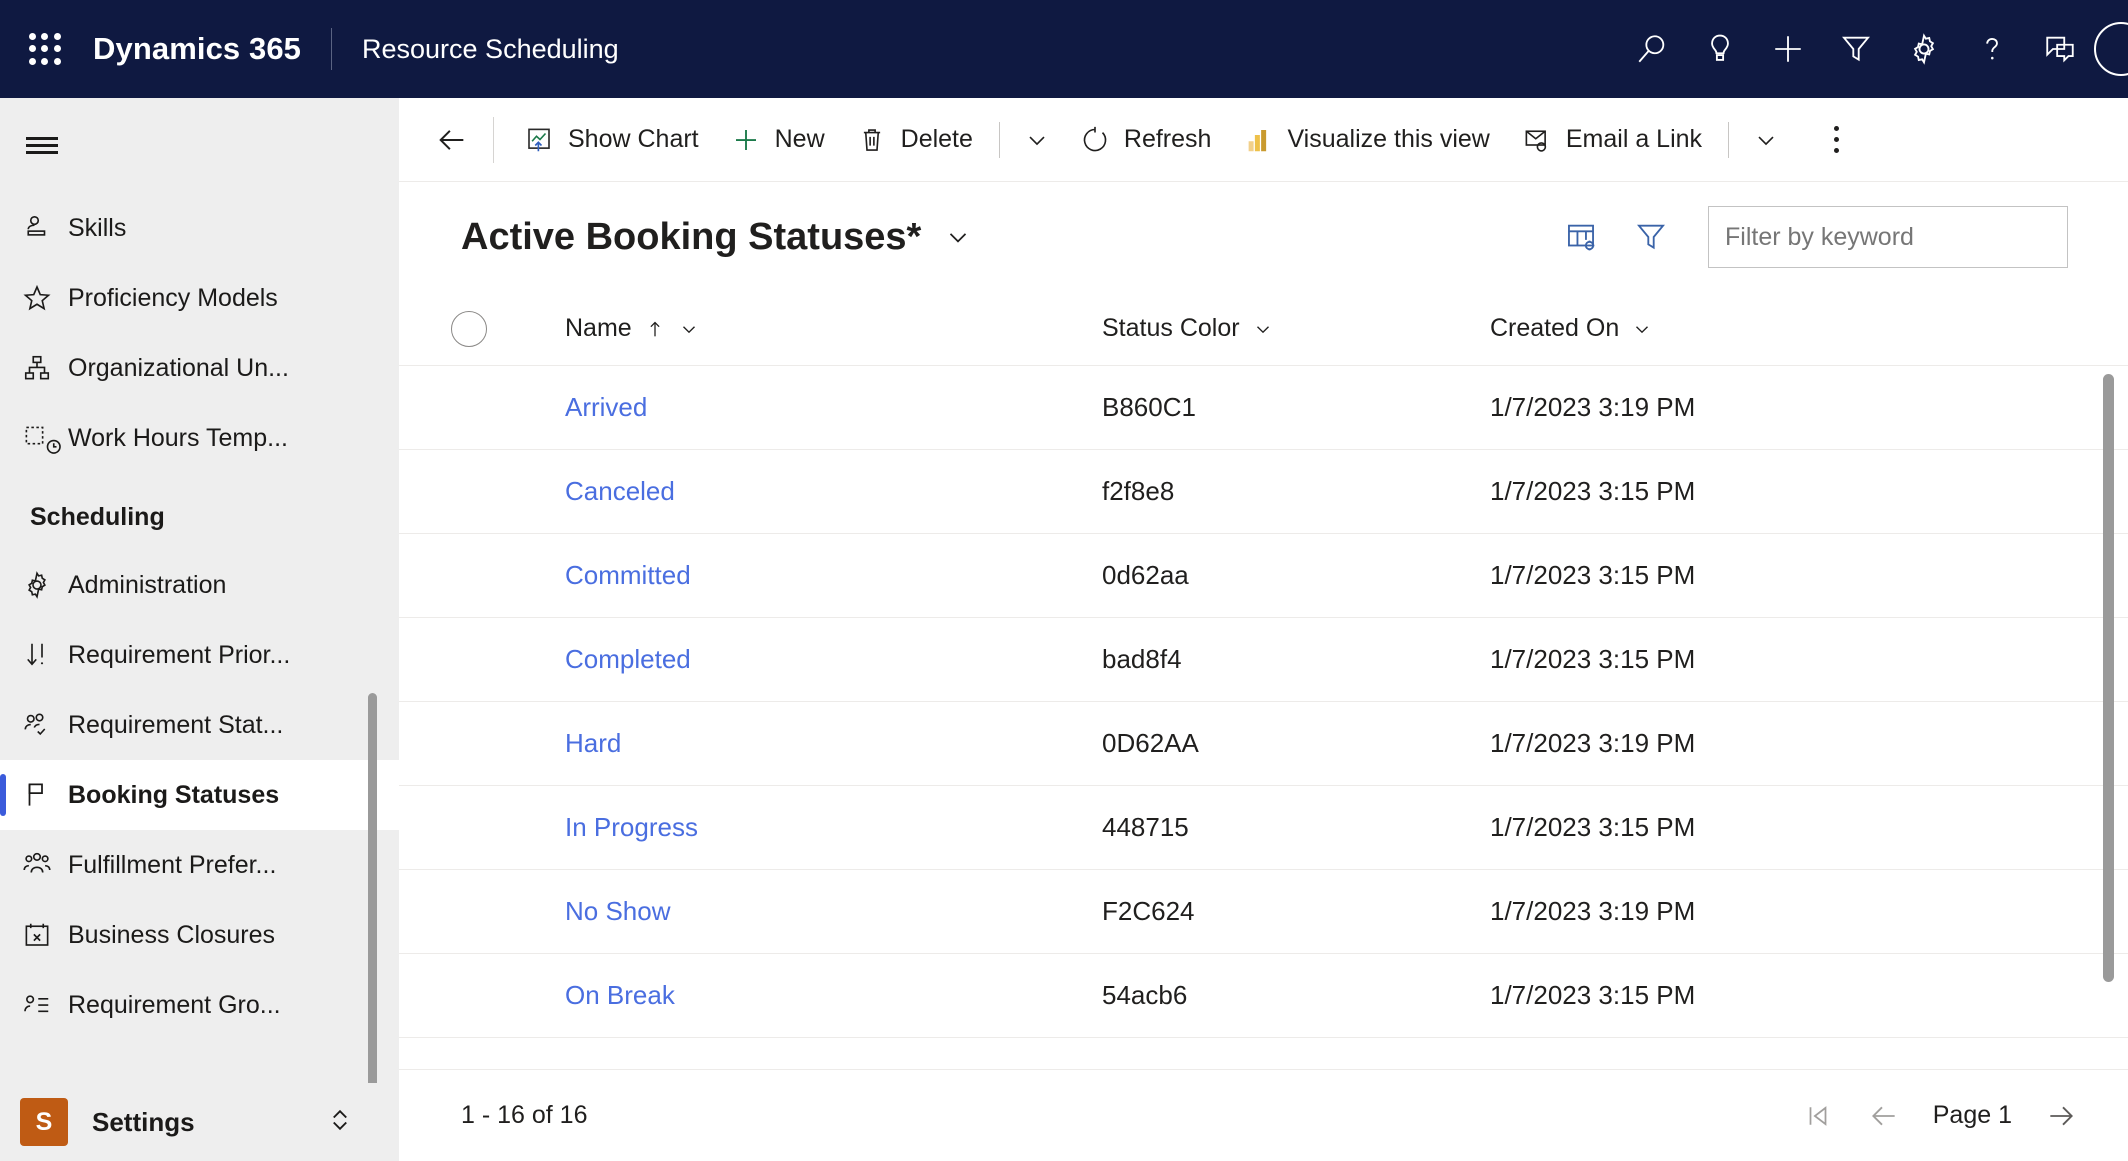 Image resolution: width=2128 pixels, height=1161 pixels. I want to click on cell-name: Hard, so click(794, 743).